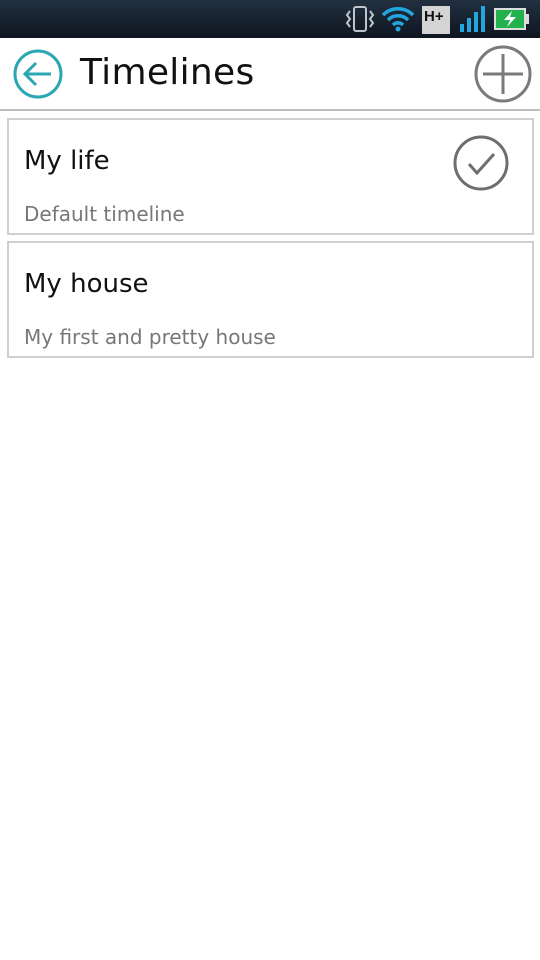 This screenshot has height=960, width=540. I want to click on add-timeline-button, so click(503, 74).